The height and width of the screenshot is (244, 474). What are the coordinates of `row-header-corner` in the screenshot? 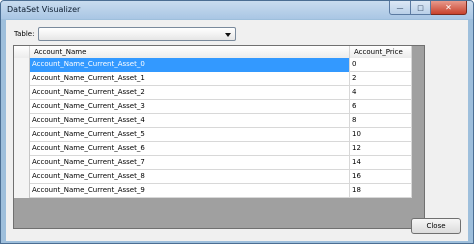 It's located at (22, 52).